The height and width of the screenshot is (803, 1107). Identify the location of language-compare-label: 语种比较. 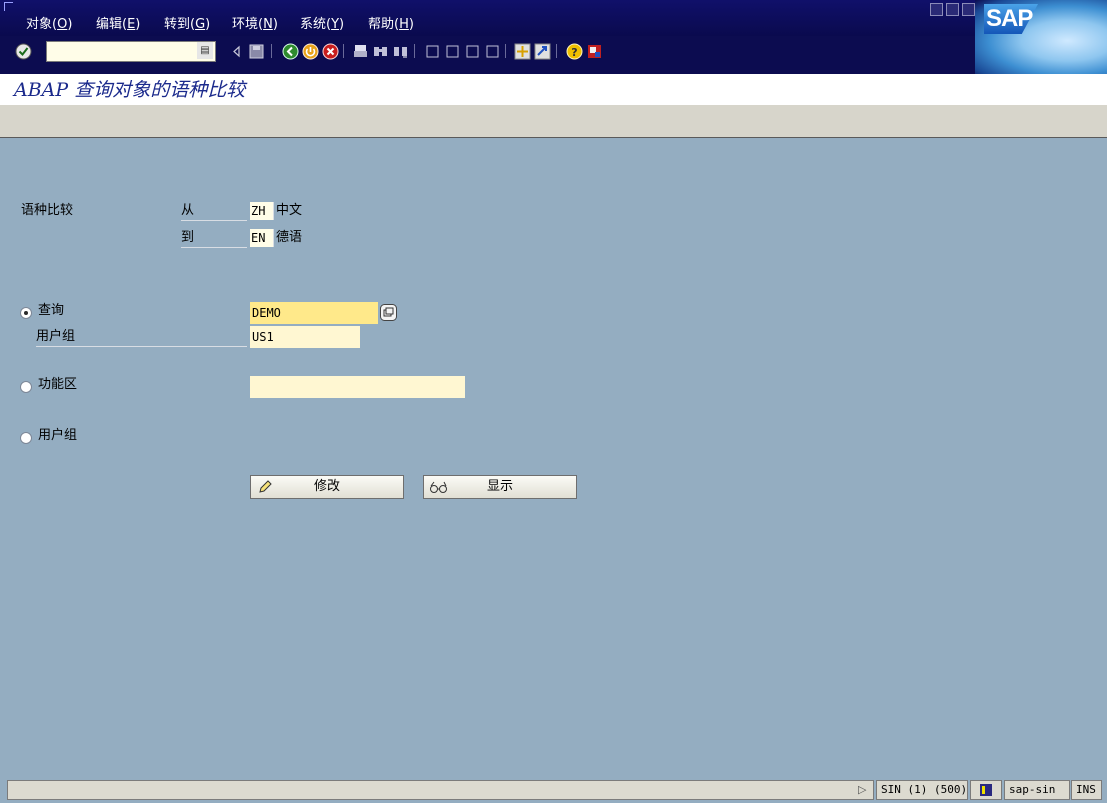
(47, 210).